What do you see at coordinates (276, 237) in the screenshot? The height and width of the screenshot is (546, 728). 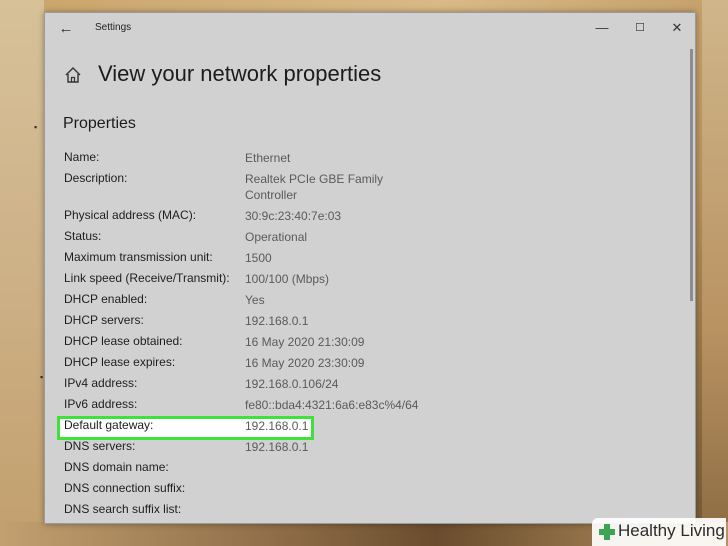 I see `property-value: Operational` at bounding box center [276, 237].